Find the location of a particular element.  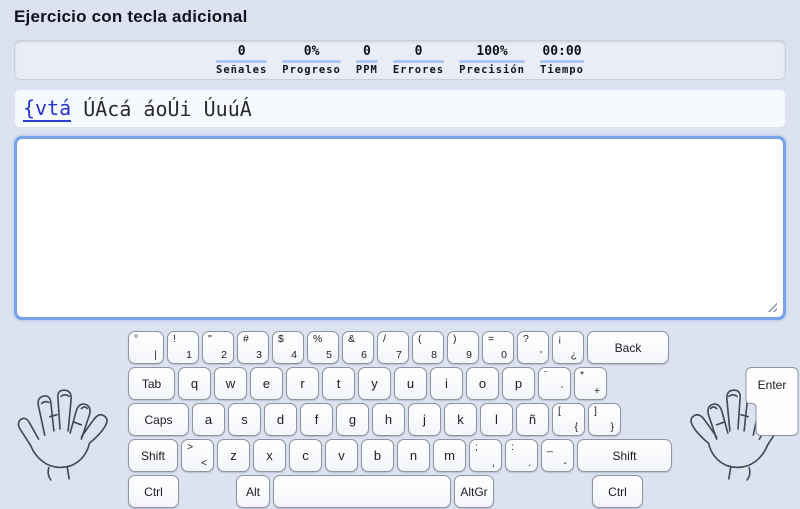

key-}: ]} is located at coordinates (604, 419).